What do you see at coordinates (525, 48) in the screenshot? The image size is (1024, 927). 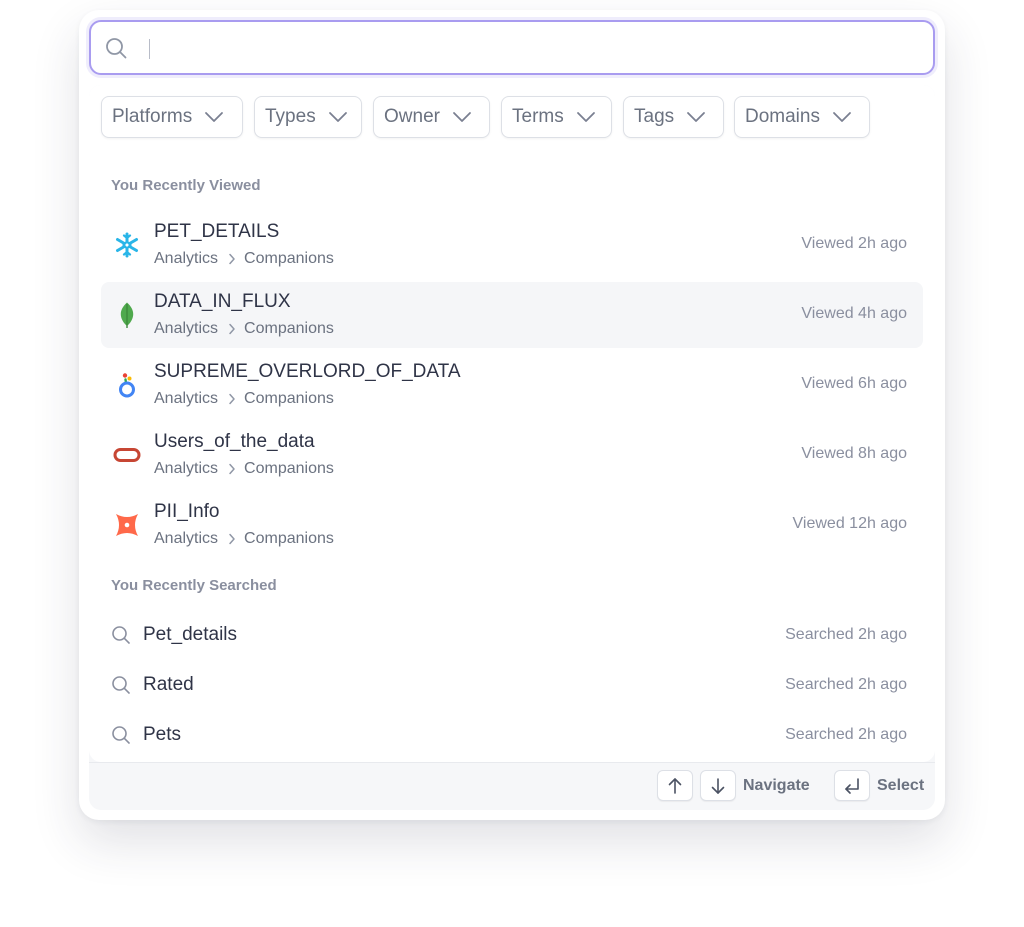 I see `search-input` at bounding box center [525, 48].